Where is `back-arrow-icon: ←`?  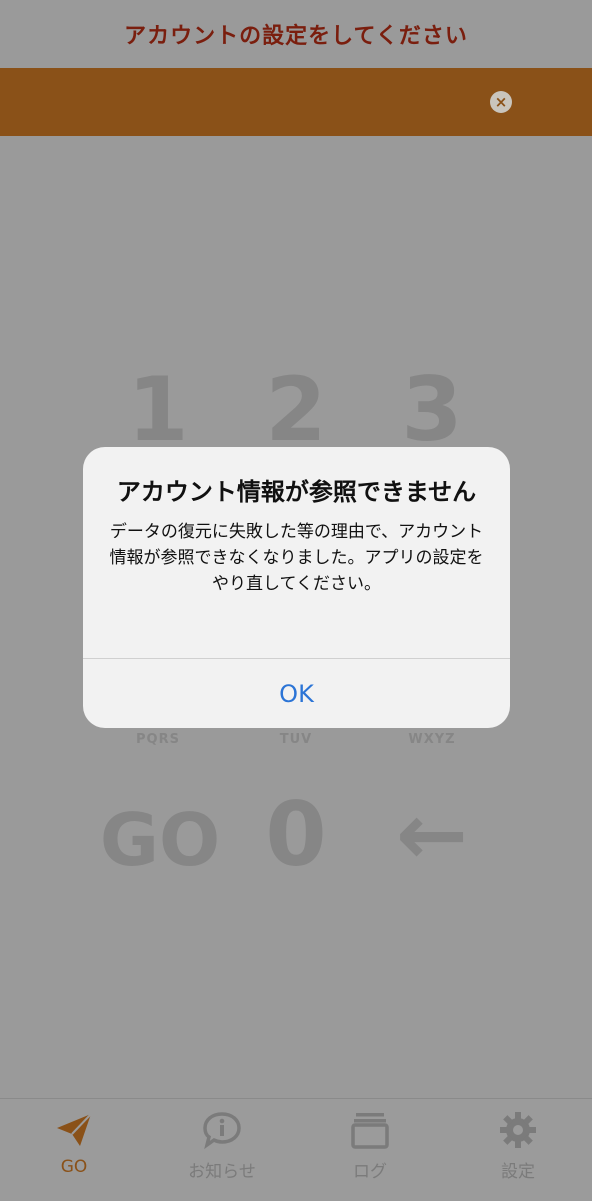
back-arrow-icon: ← is located at coordinates (432, 835).